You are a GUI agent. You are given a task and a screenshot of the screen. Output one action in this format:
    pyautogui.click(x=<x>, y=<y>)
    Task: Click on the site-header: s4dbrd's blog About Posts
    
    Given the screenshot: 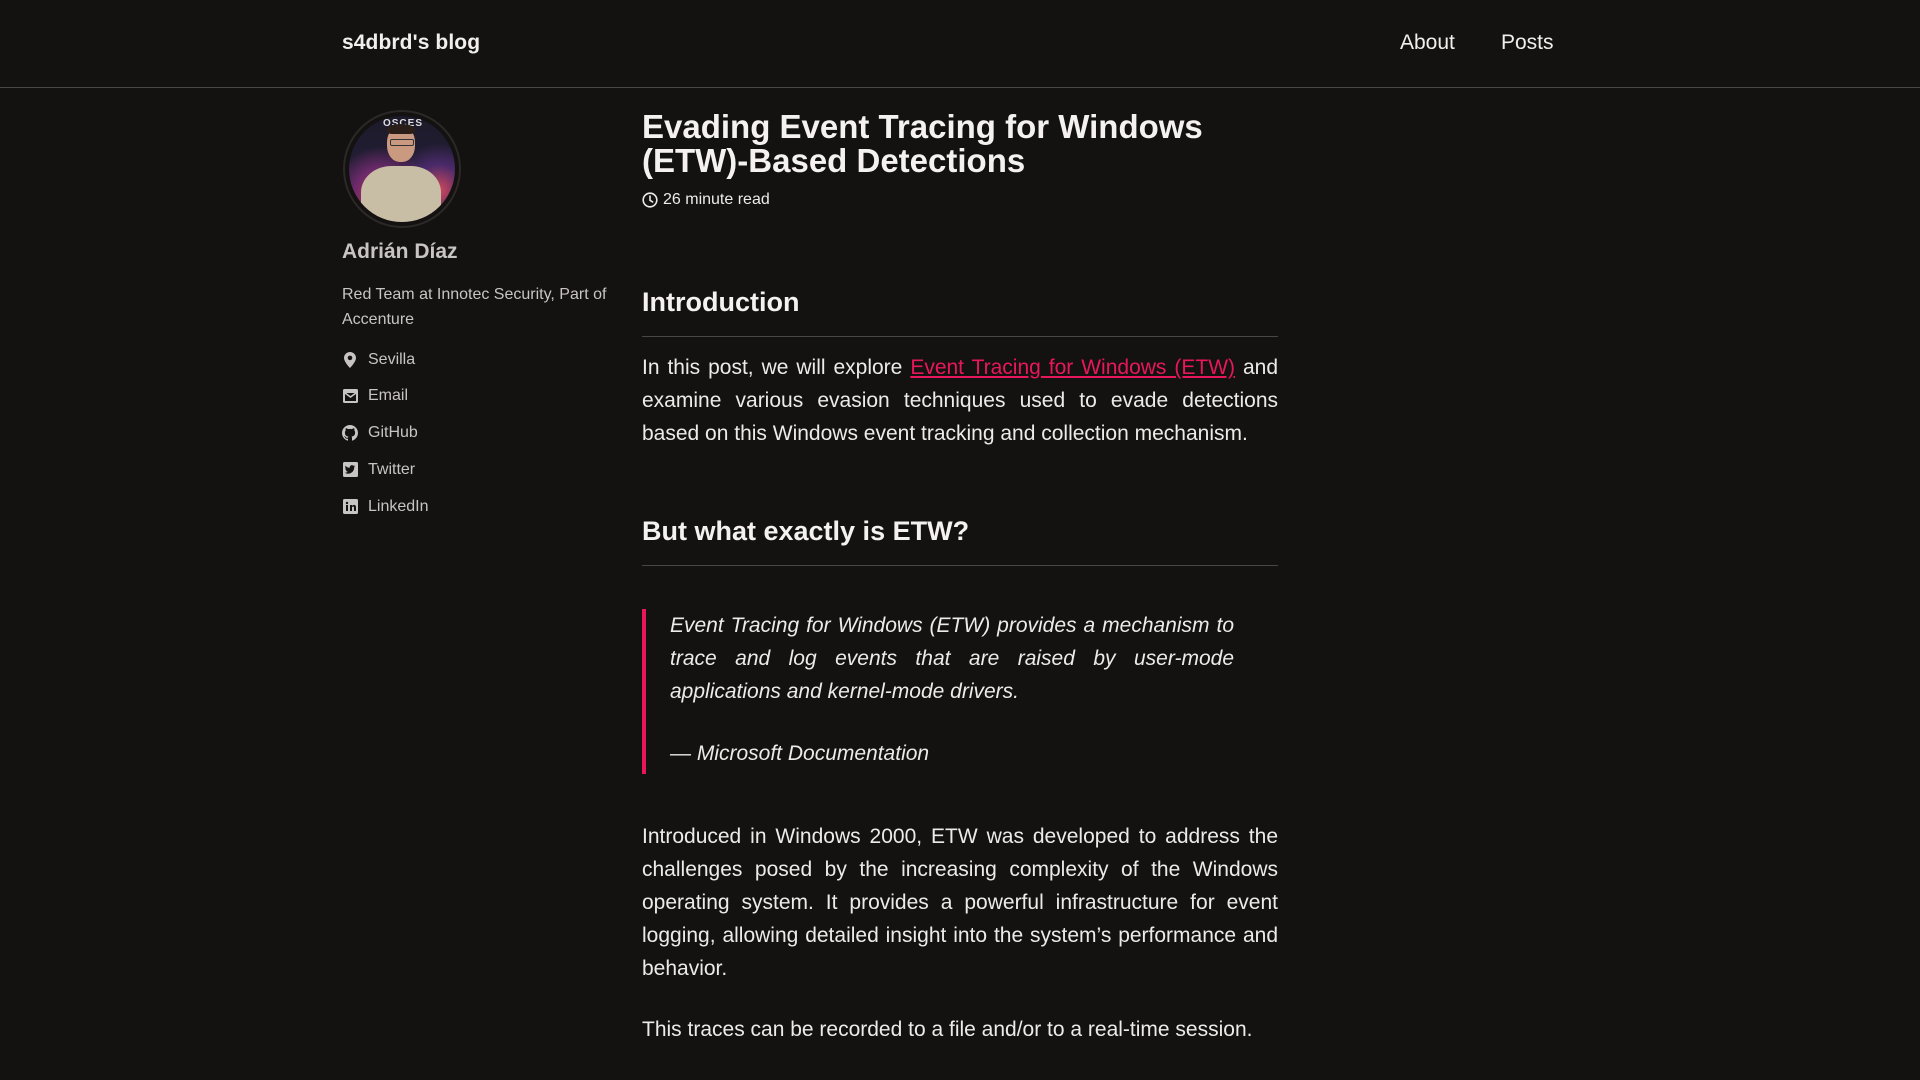 What is the action you would take?
    pyautogui.click(x=960, y=44)
    